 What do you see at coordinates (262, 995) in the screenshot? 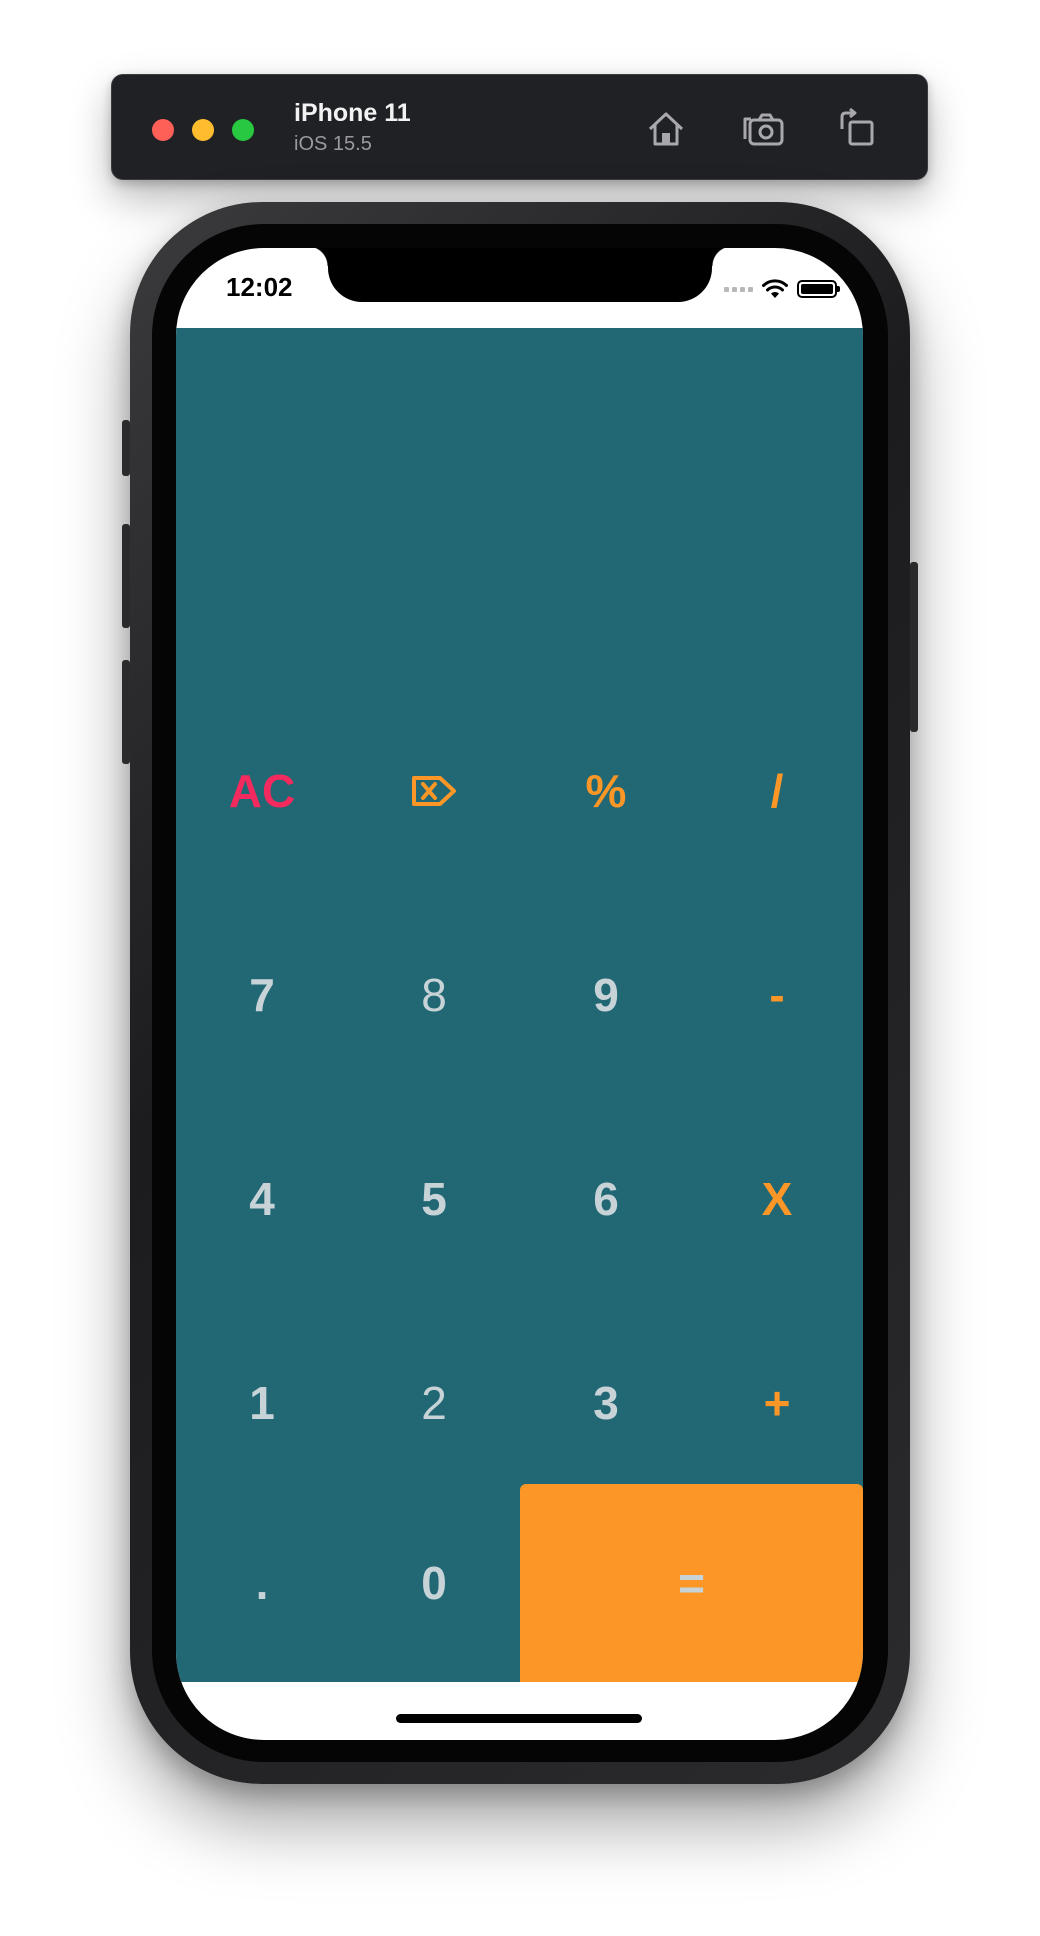
I see `digit-7-button: 7` at bounding box center [262, 995].